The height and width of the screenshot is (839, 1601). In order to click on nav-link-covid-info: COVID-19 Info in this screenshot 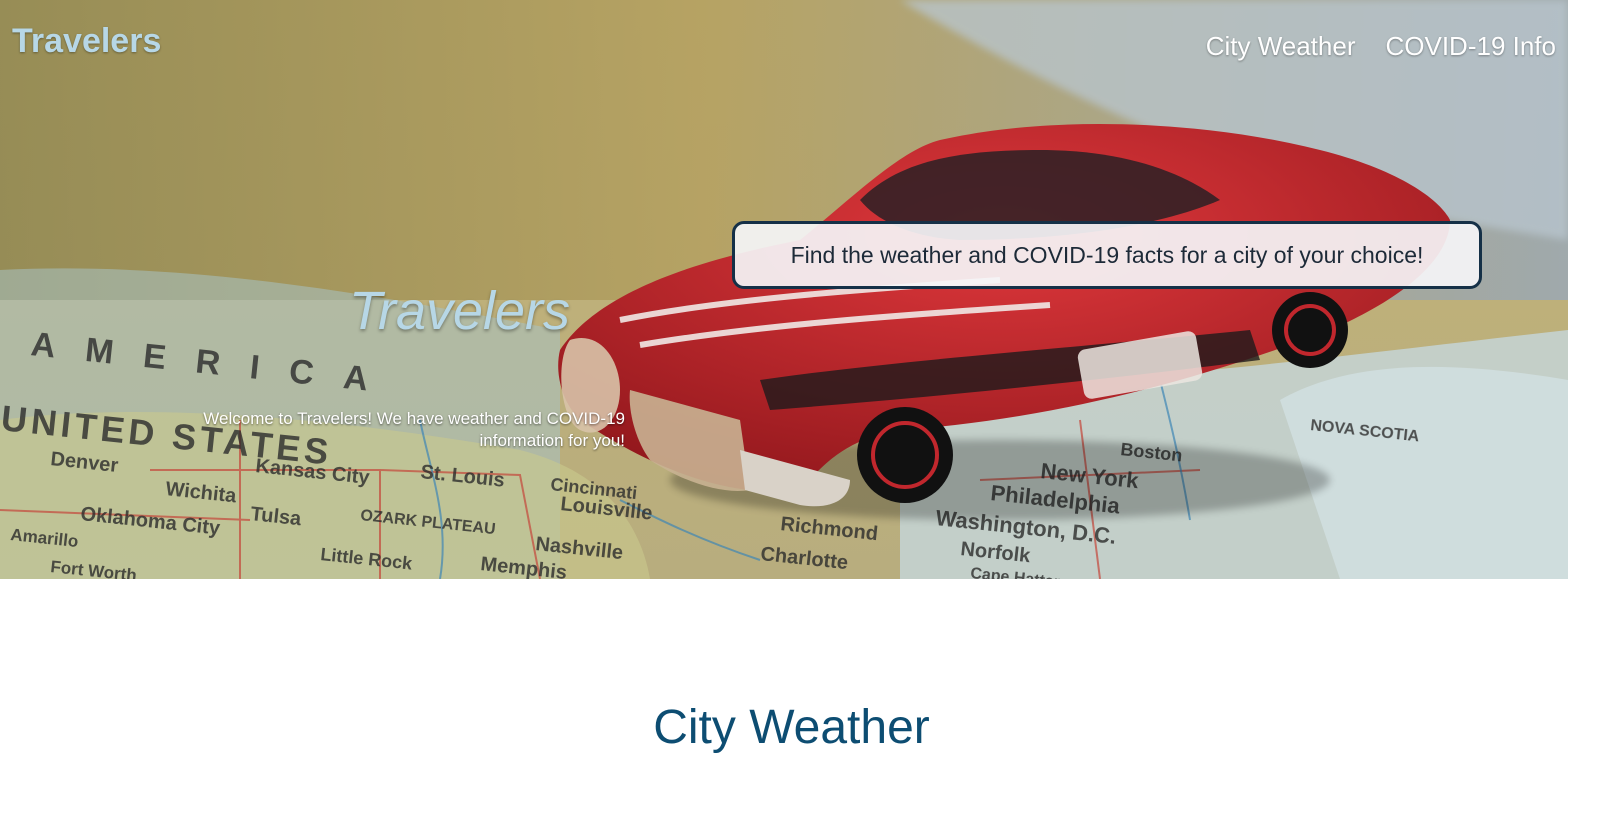, I will do `click(1470, 46)`.